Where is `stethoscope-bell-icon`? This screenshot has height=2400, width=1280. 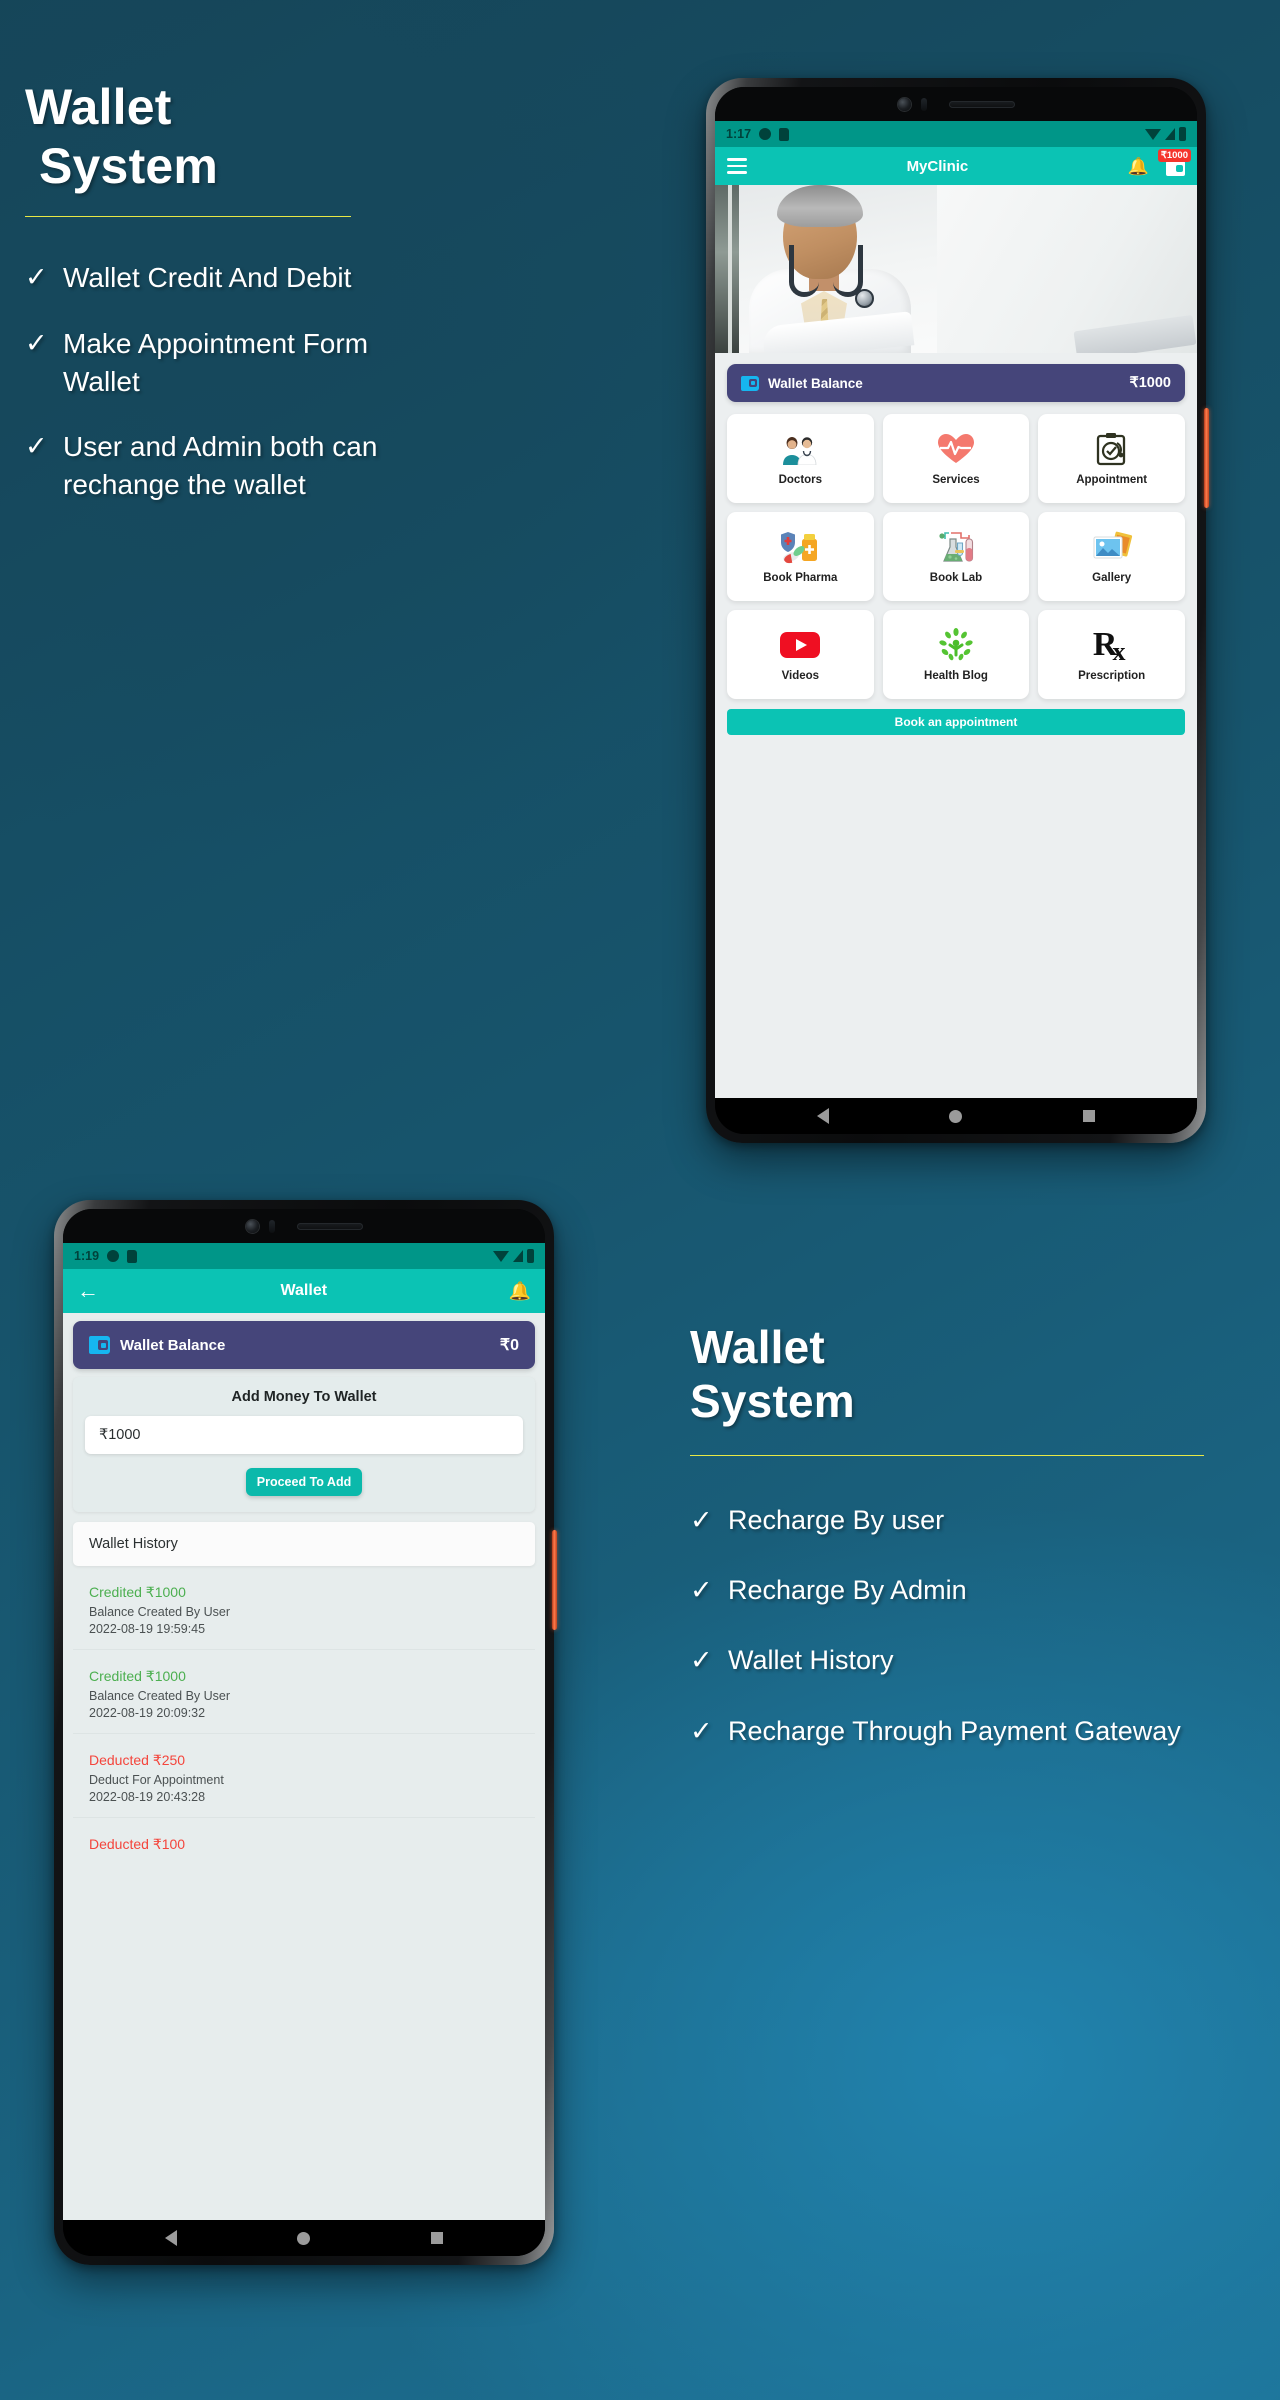 stethoscope-bell-icon is located at coordinates (864, 298).